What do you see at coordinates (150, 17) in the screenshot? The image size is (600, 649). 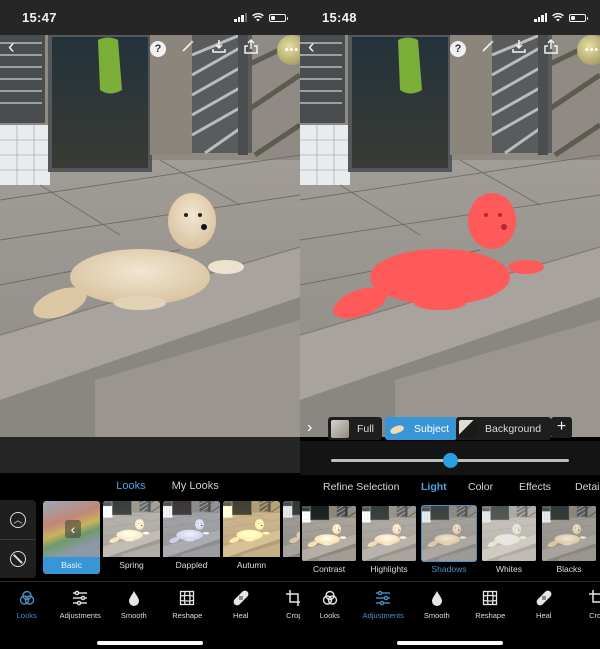 I see `status-bar: 15:47` at bounding box center [150, 17].